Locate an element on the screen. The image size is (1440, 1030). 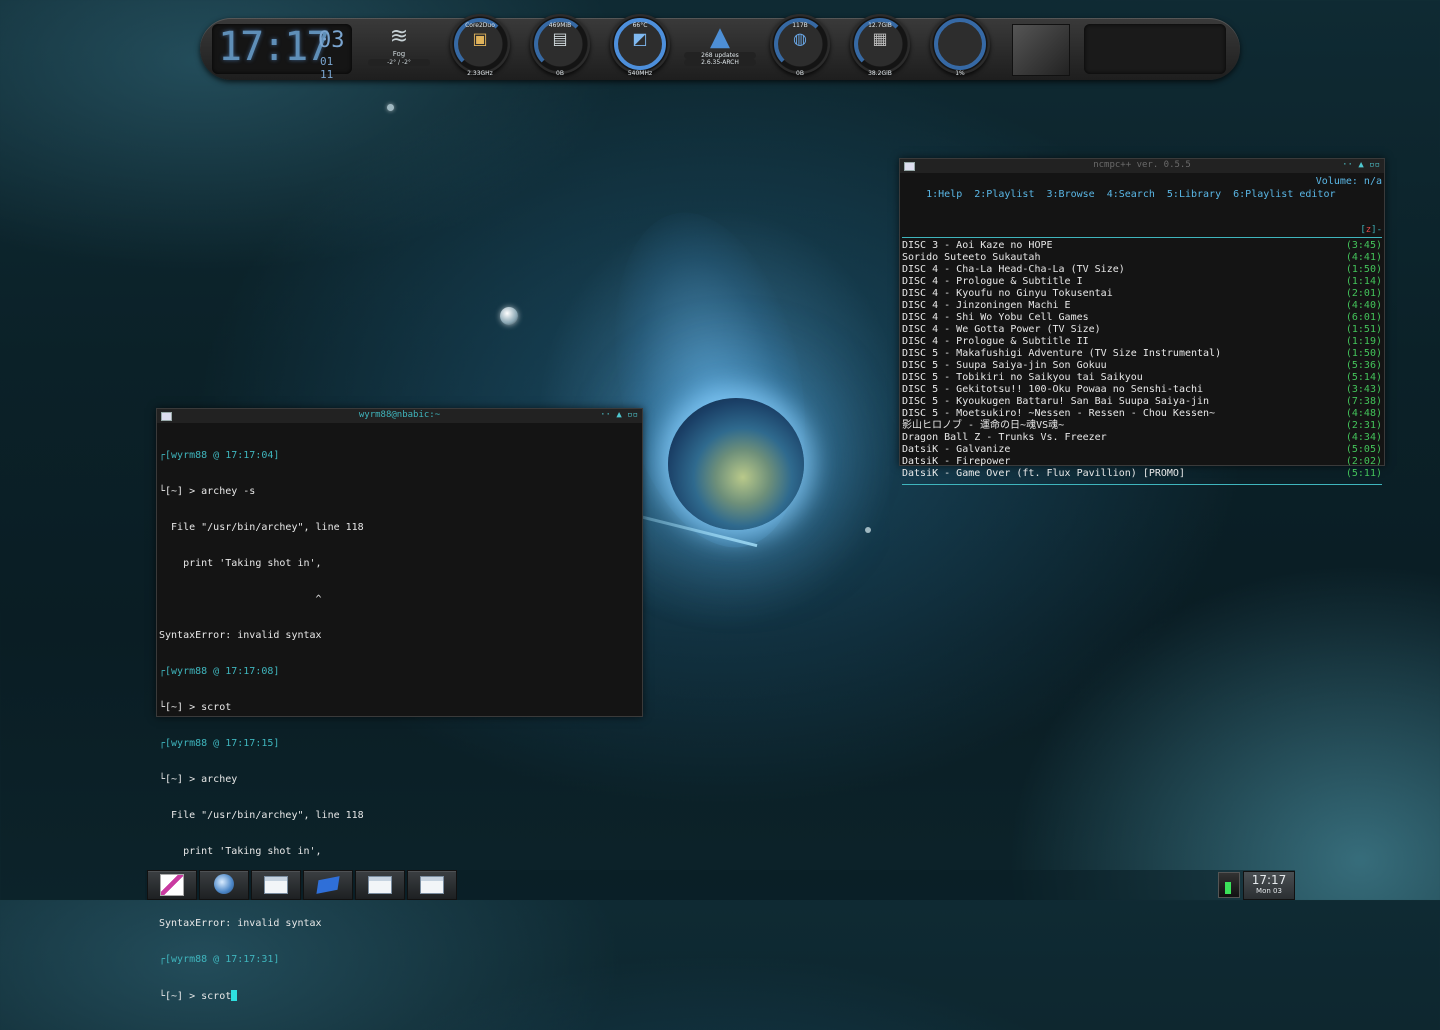
song-title: DISC 4 - Prologue & Subtitle II is located at coordinates (995, 341).